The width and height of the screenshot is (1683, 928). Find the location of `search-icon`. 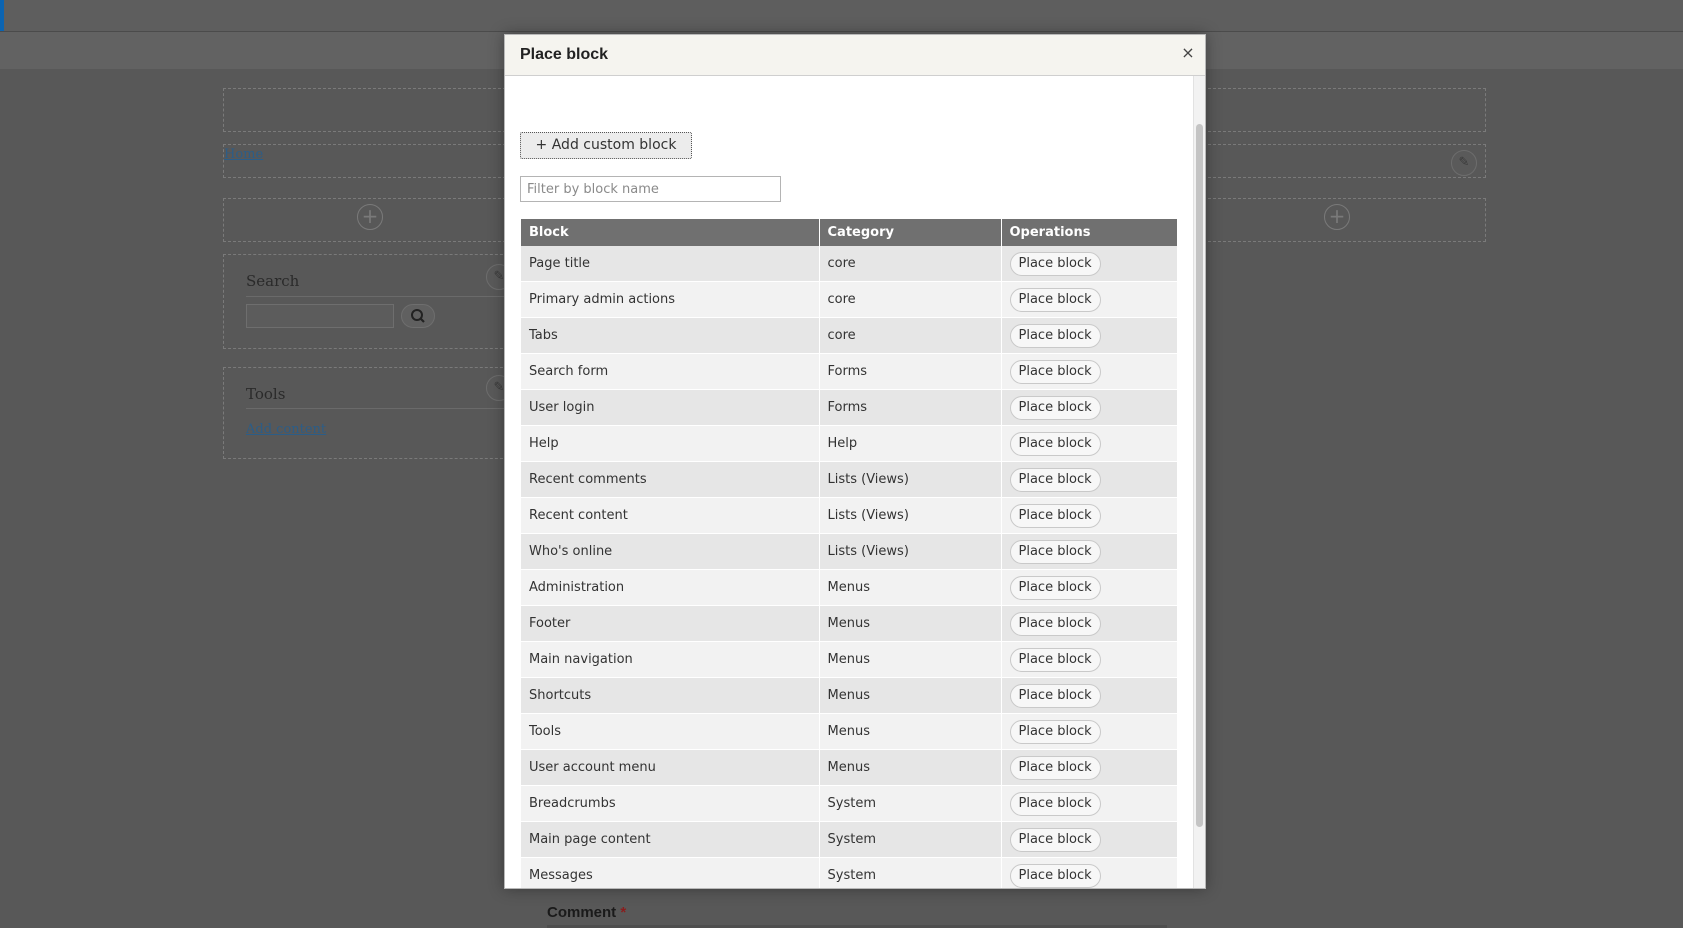

search-icon is located at coordinates (418, 316).